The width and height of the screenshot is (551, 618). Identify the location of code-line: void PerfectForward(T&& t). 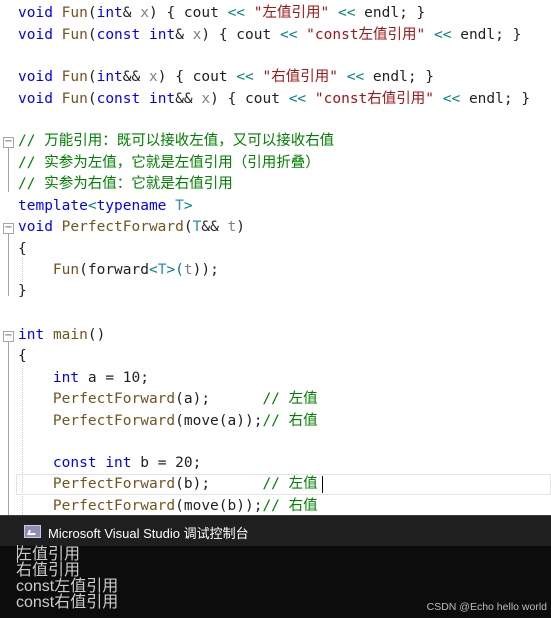
(131, 227).